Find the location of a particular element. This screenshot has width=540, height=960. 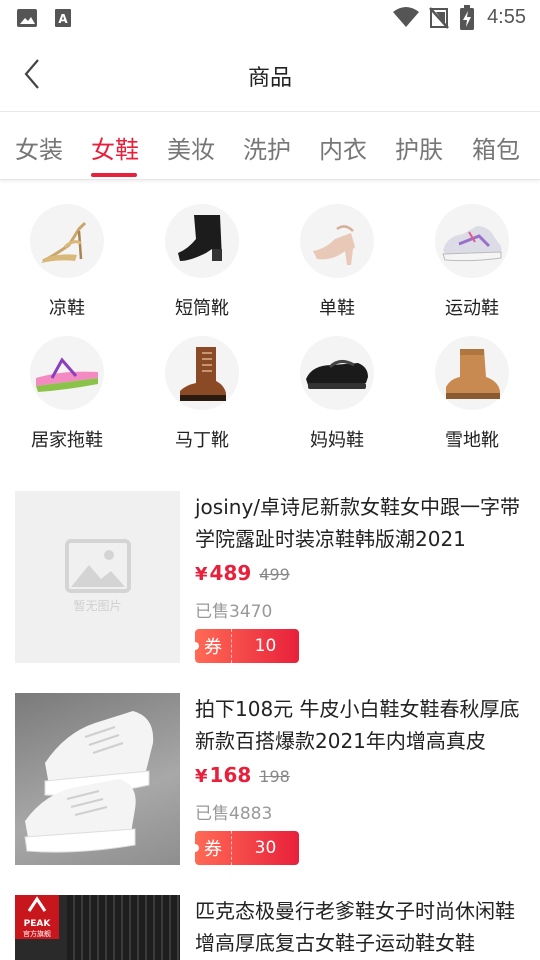

sneaker-icon is located at coordinates (472, 241).